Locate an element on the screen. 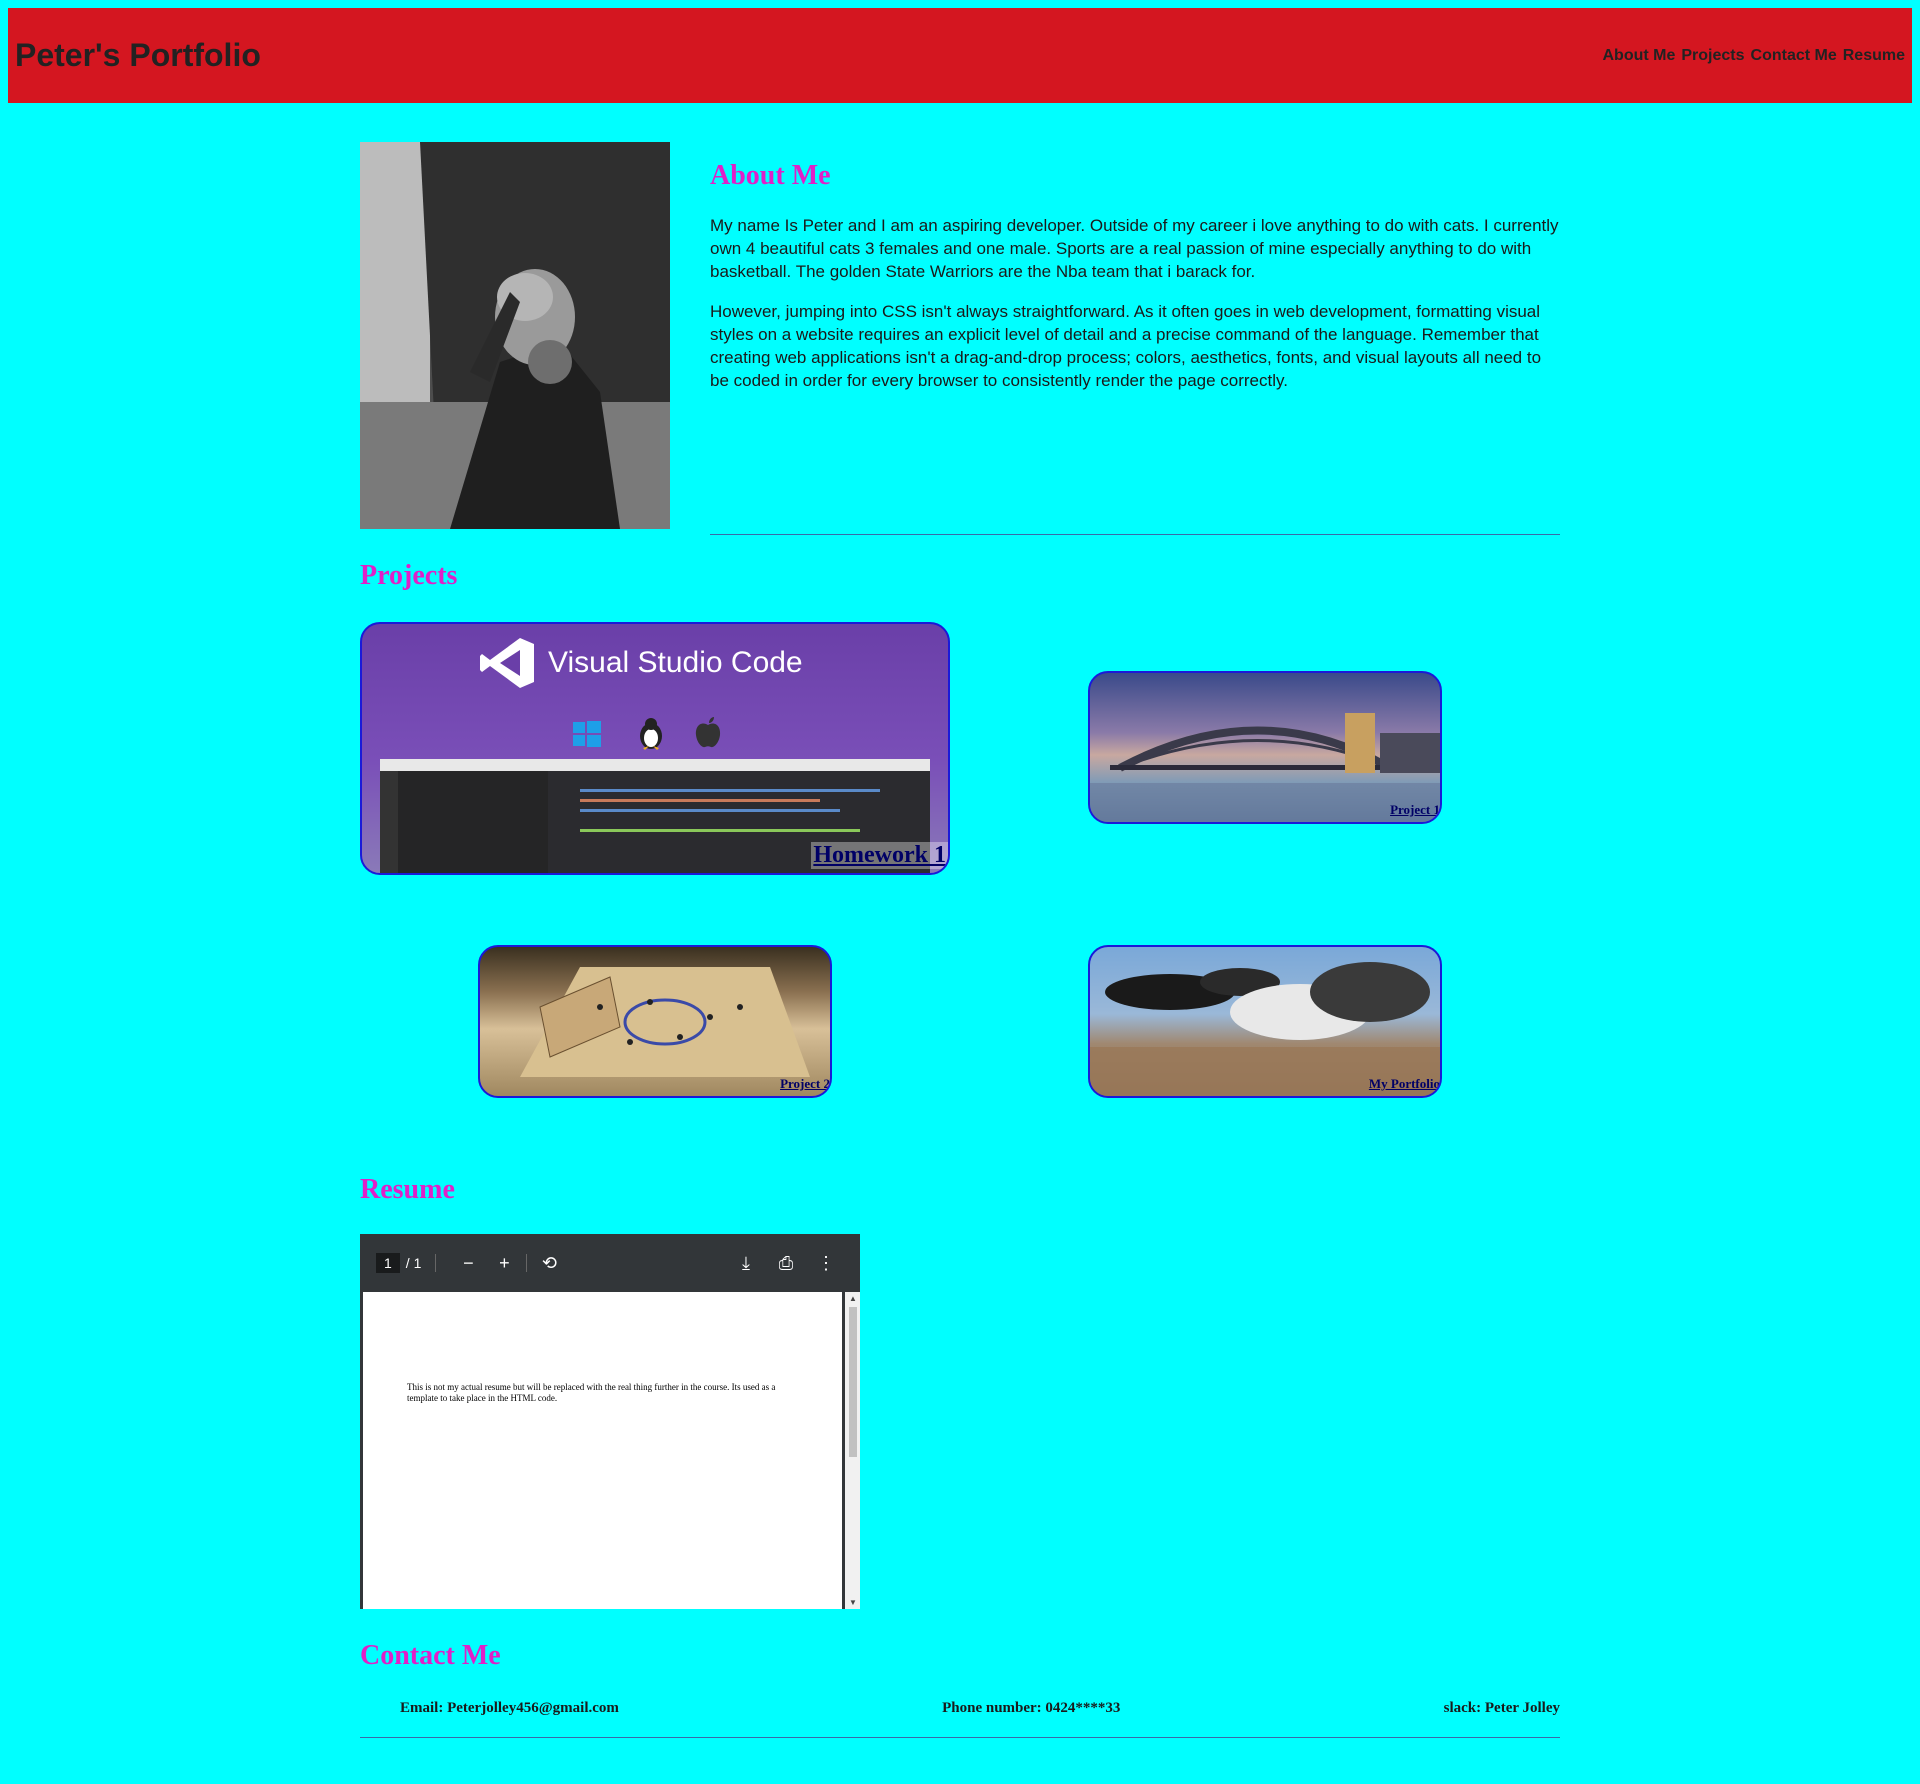  project-label-project-1: Project 1 is located at coordinates (1415, 809).